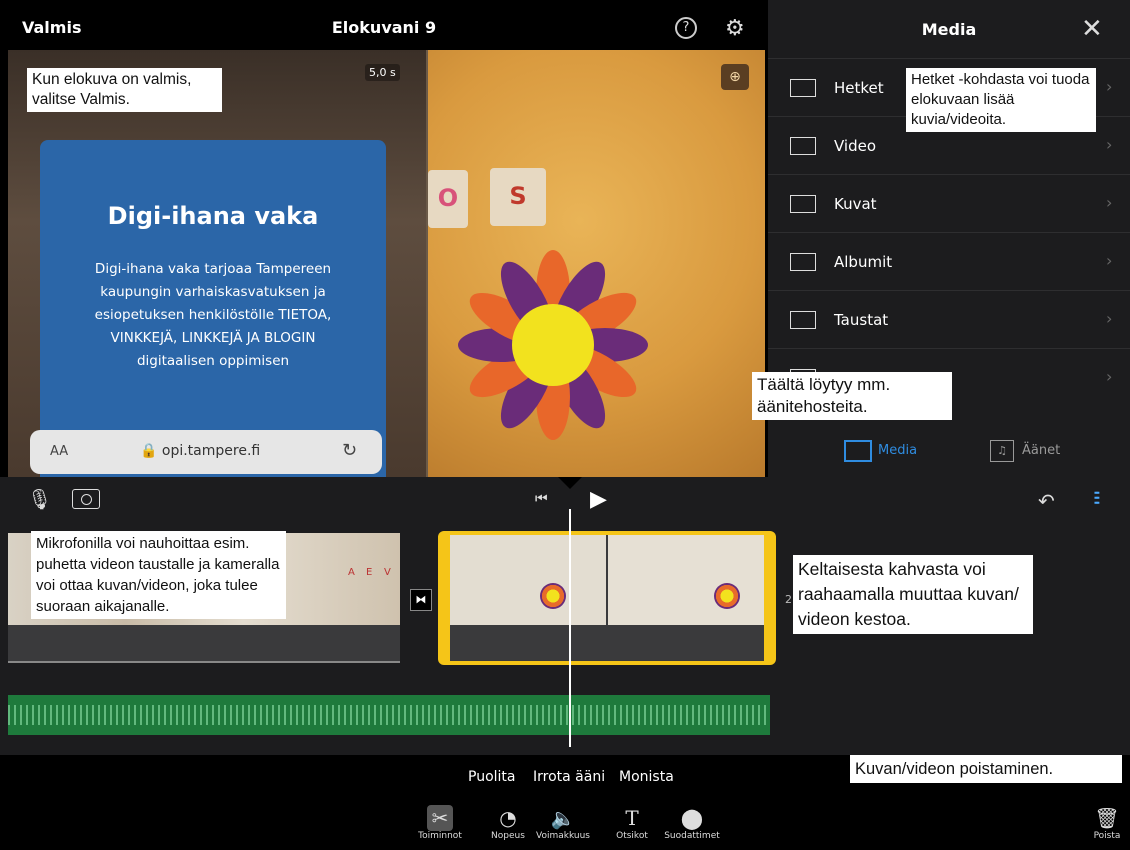  I want to click on audio-track, so click(389, 715).